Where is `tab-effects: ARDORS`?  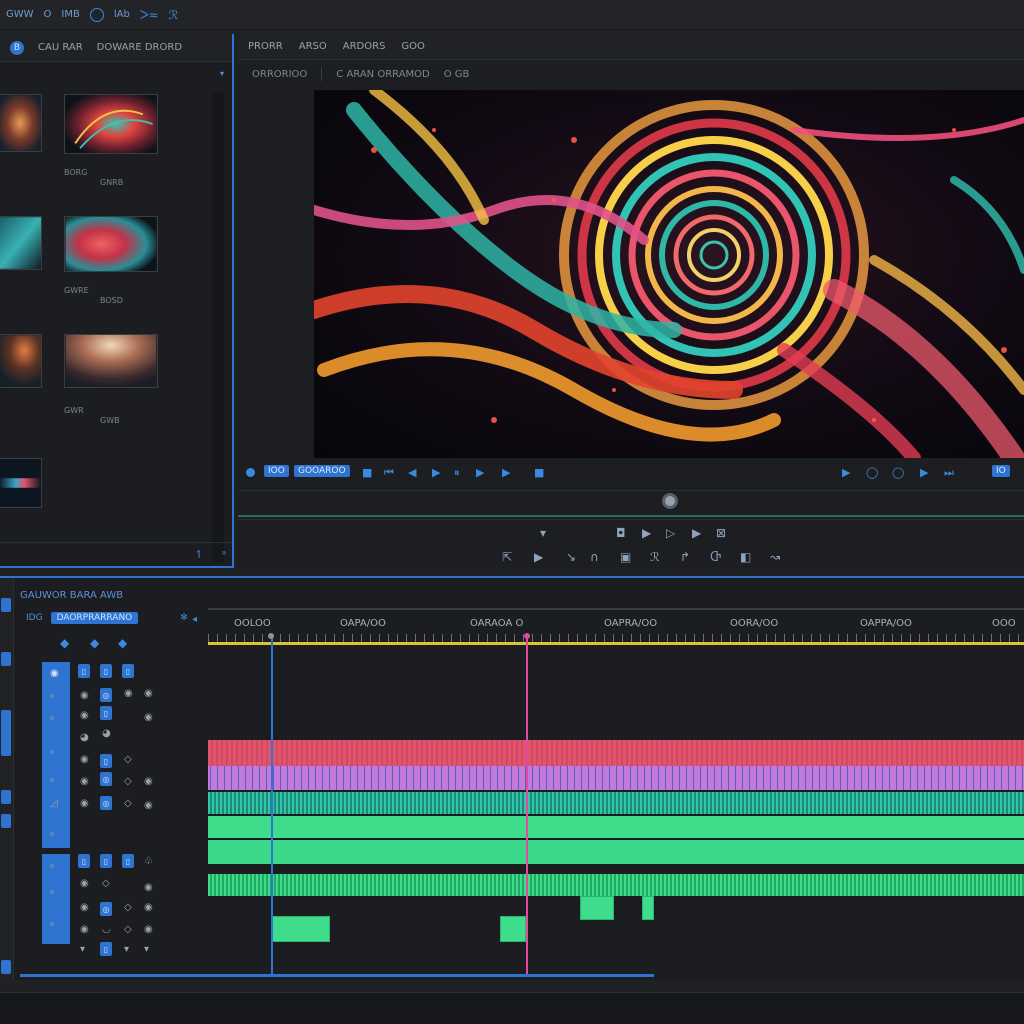
tab-effects: ARDORS is located at coordinates (364, 46).